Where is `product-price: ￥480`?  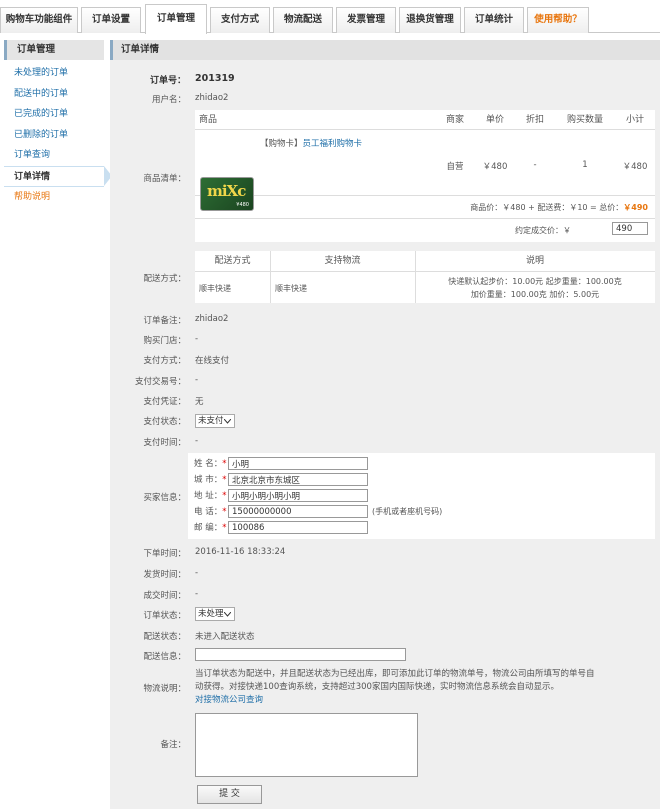
product-price: ￥480 is located at coordinates (495, 167).